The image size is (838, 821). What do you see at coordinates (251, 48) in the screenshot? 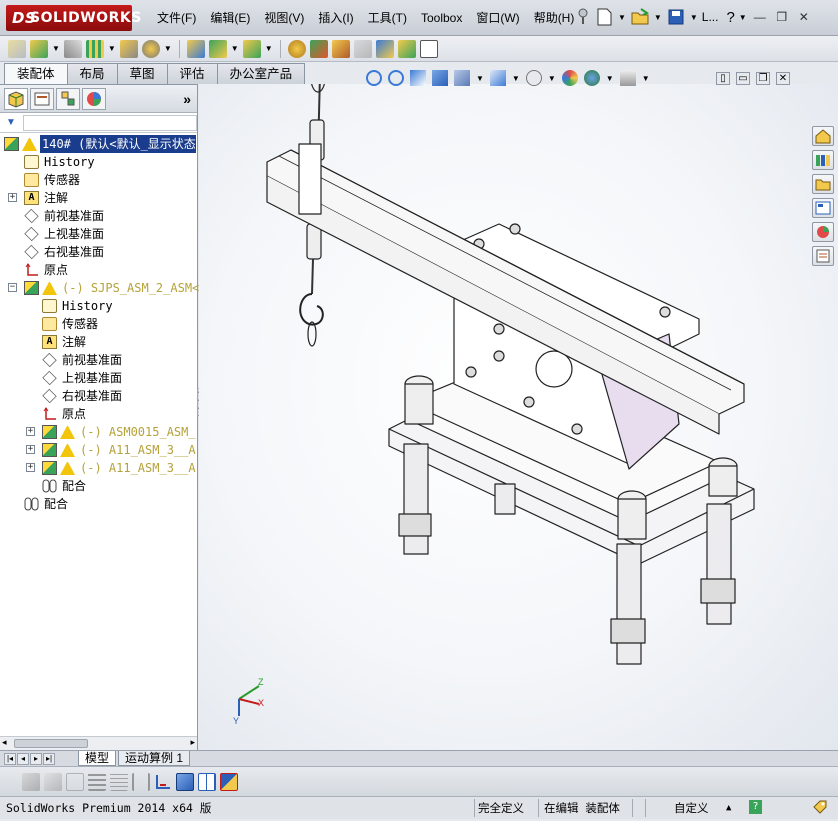
I see `reference-geometry-icon` at bounding box center [251, 48].